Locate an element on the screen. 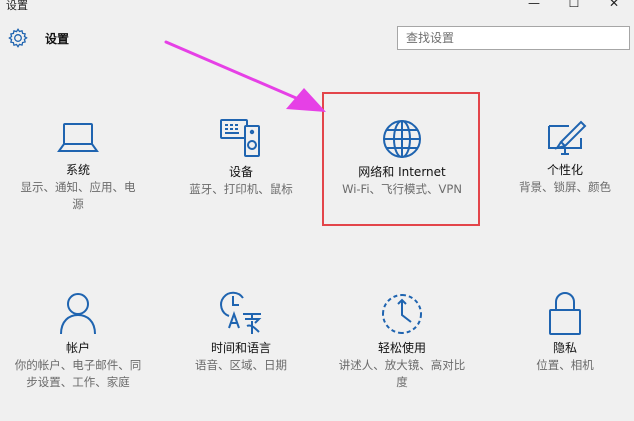 The height and width of the screenshot is (421, 634). tile-label: 设备 is located at coordinates (240, 172).